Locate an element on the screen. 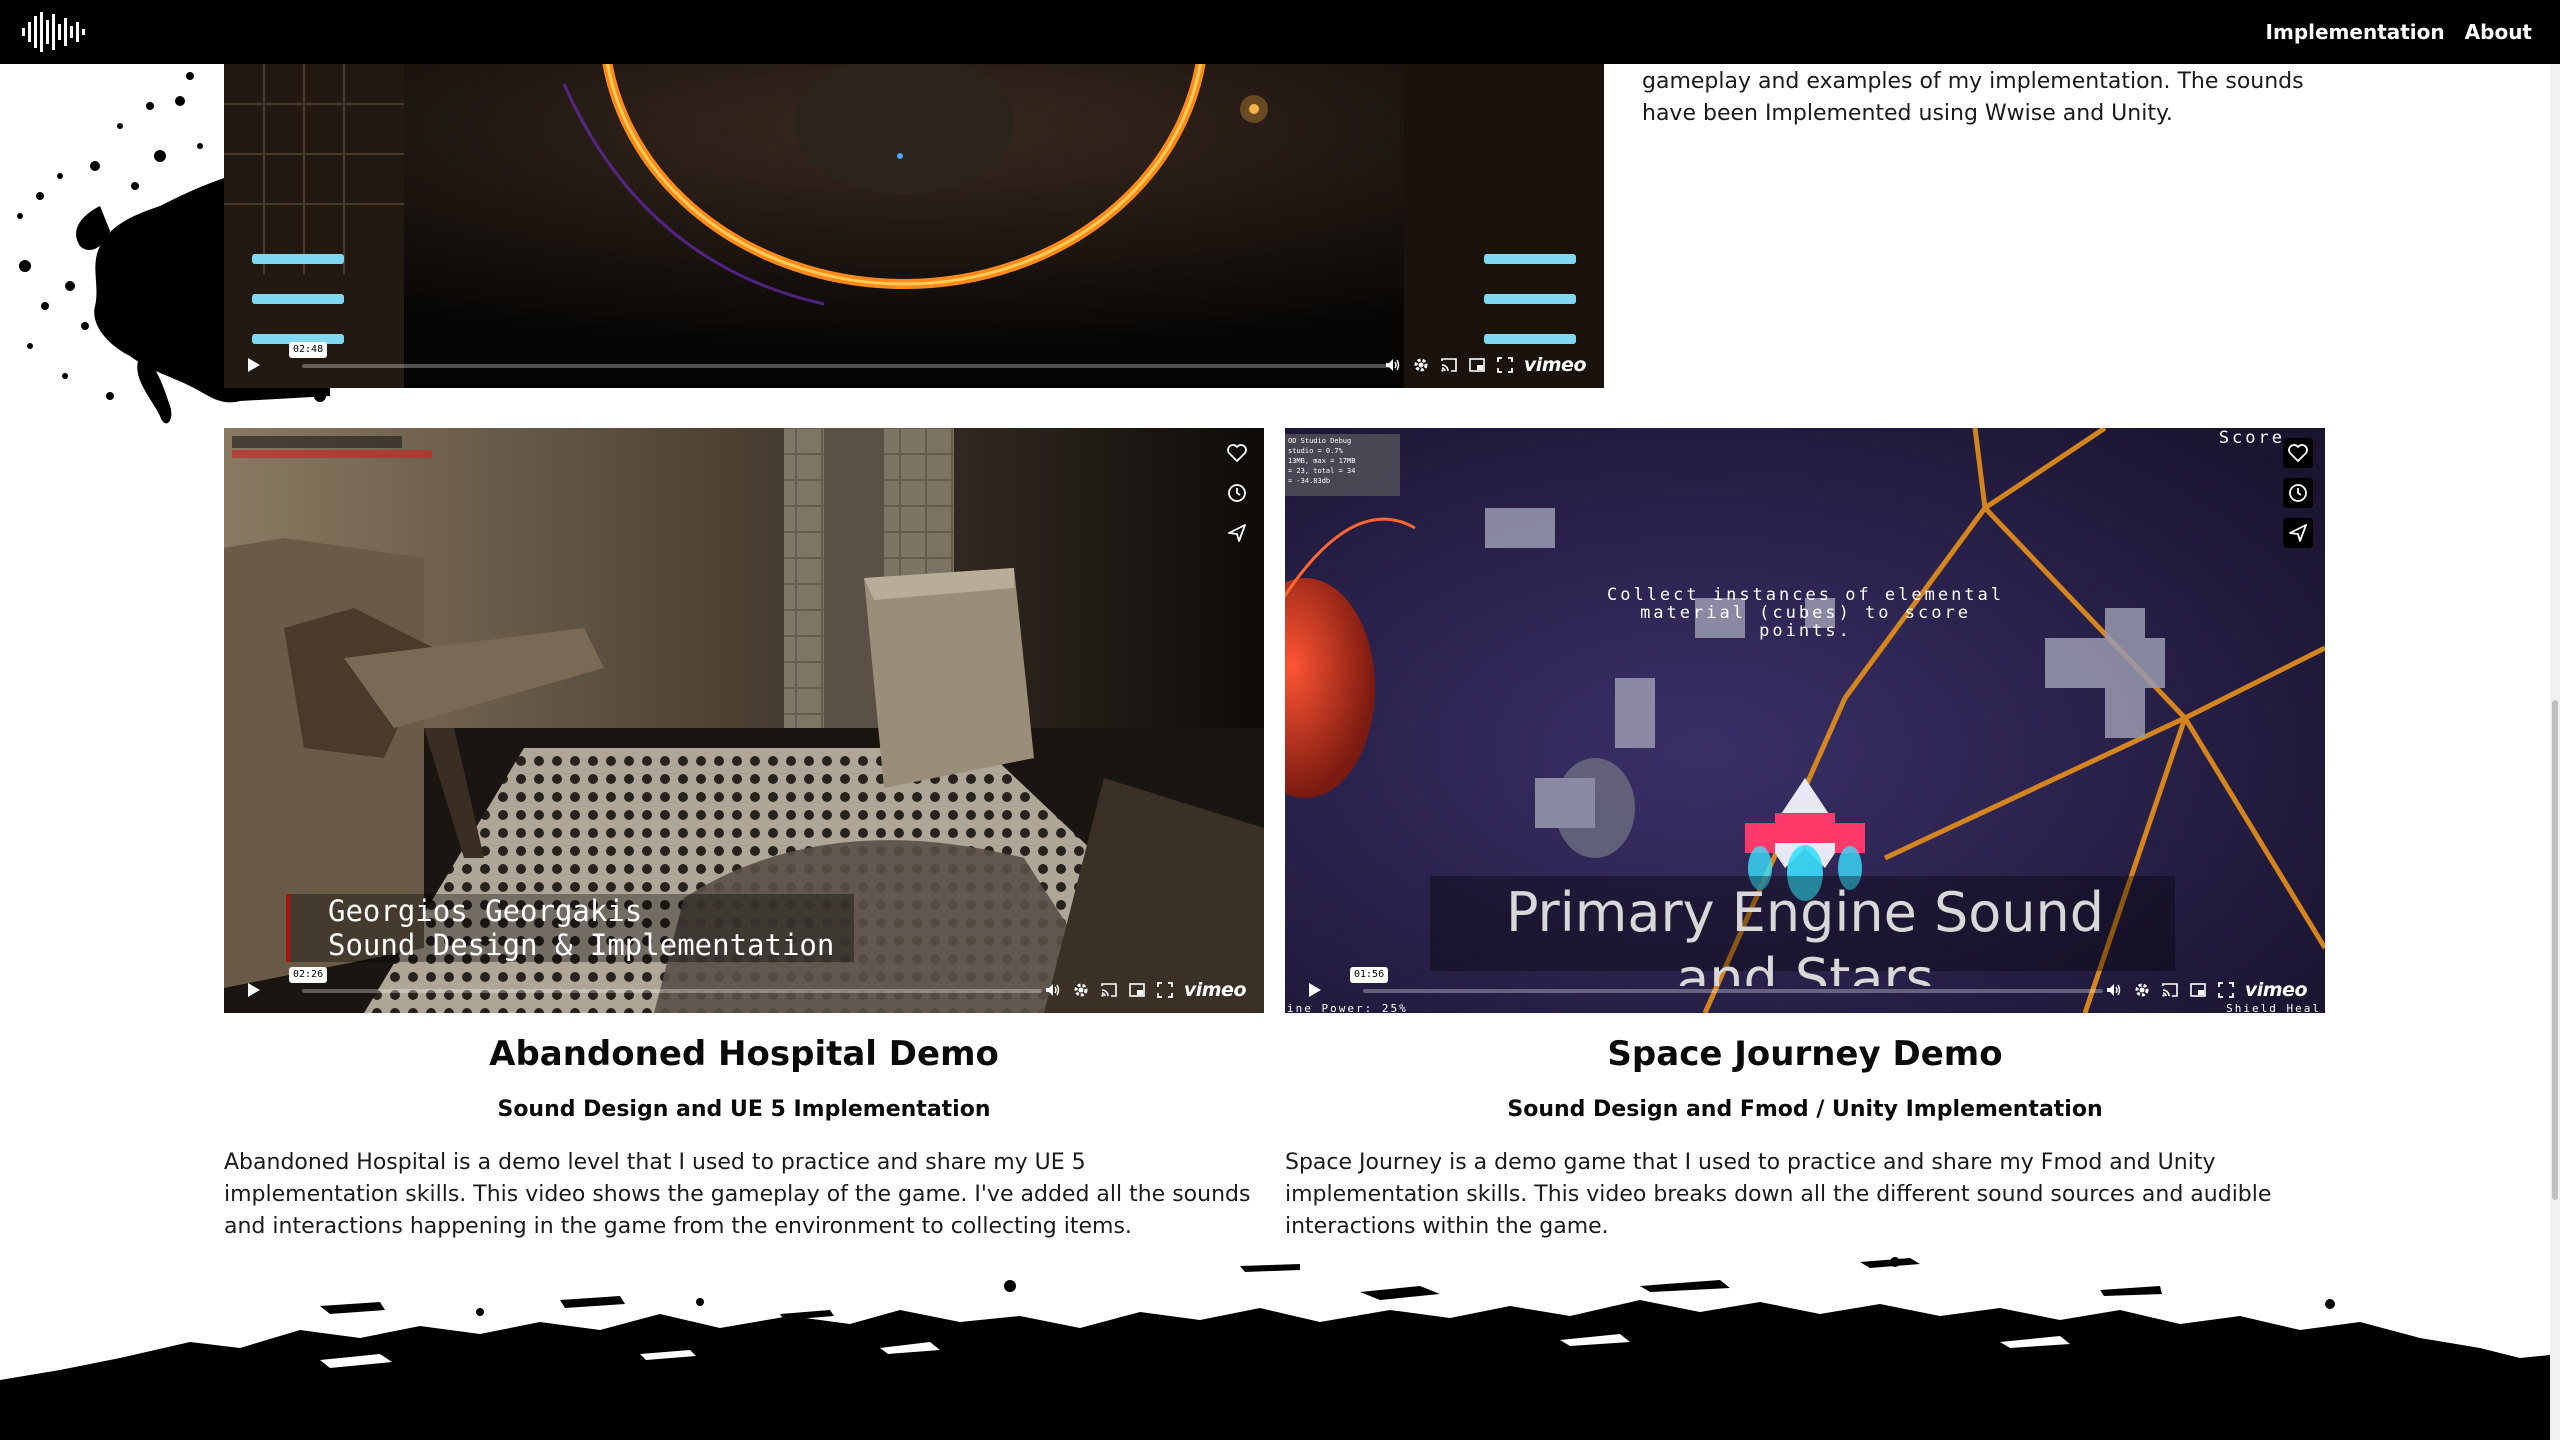 This screenshot has width=2560, height=1440. soundwave-logo-icon is located at coordinates (53, 32).